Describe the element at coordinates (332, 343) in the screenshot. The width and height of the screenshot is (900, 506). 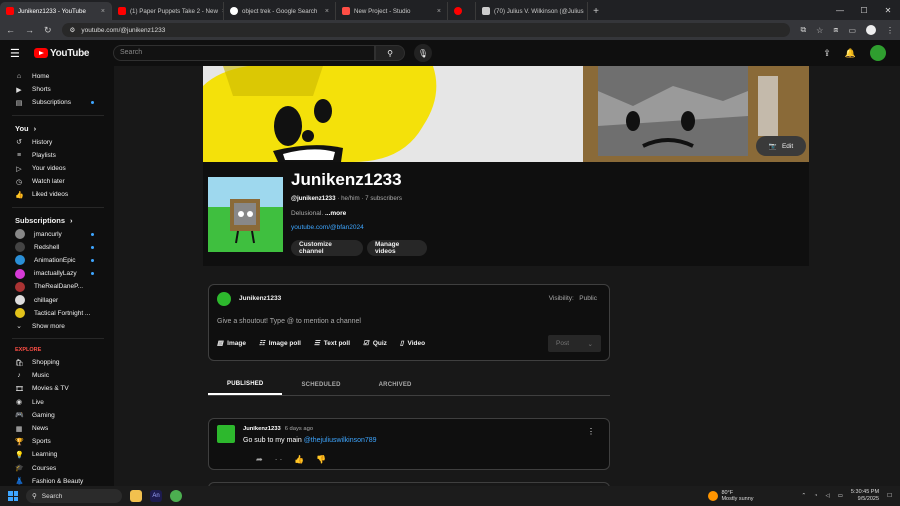
I see `text-poll-button: ☰ Text poll` at that location.